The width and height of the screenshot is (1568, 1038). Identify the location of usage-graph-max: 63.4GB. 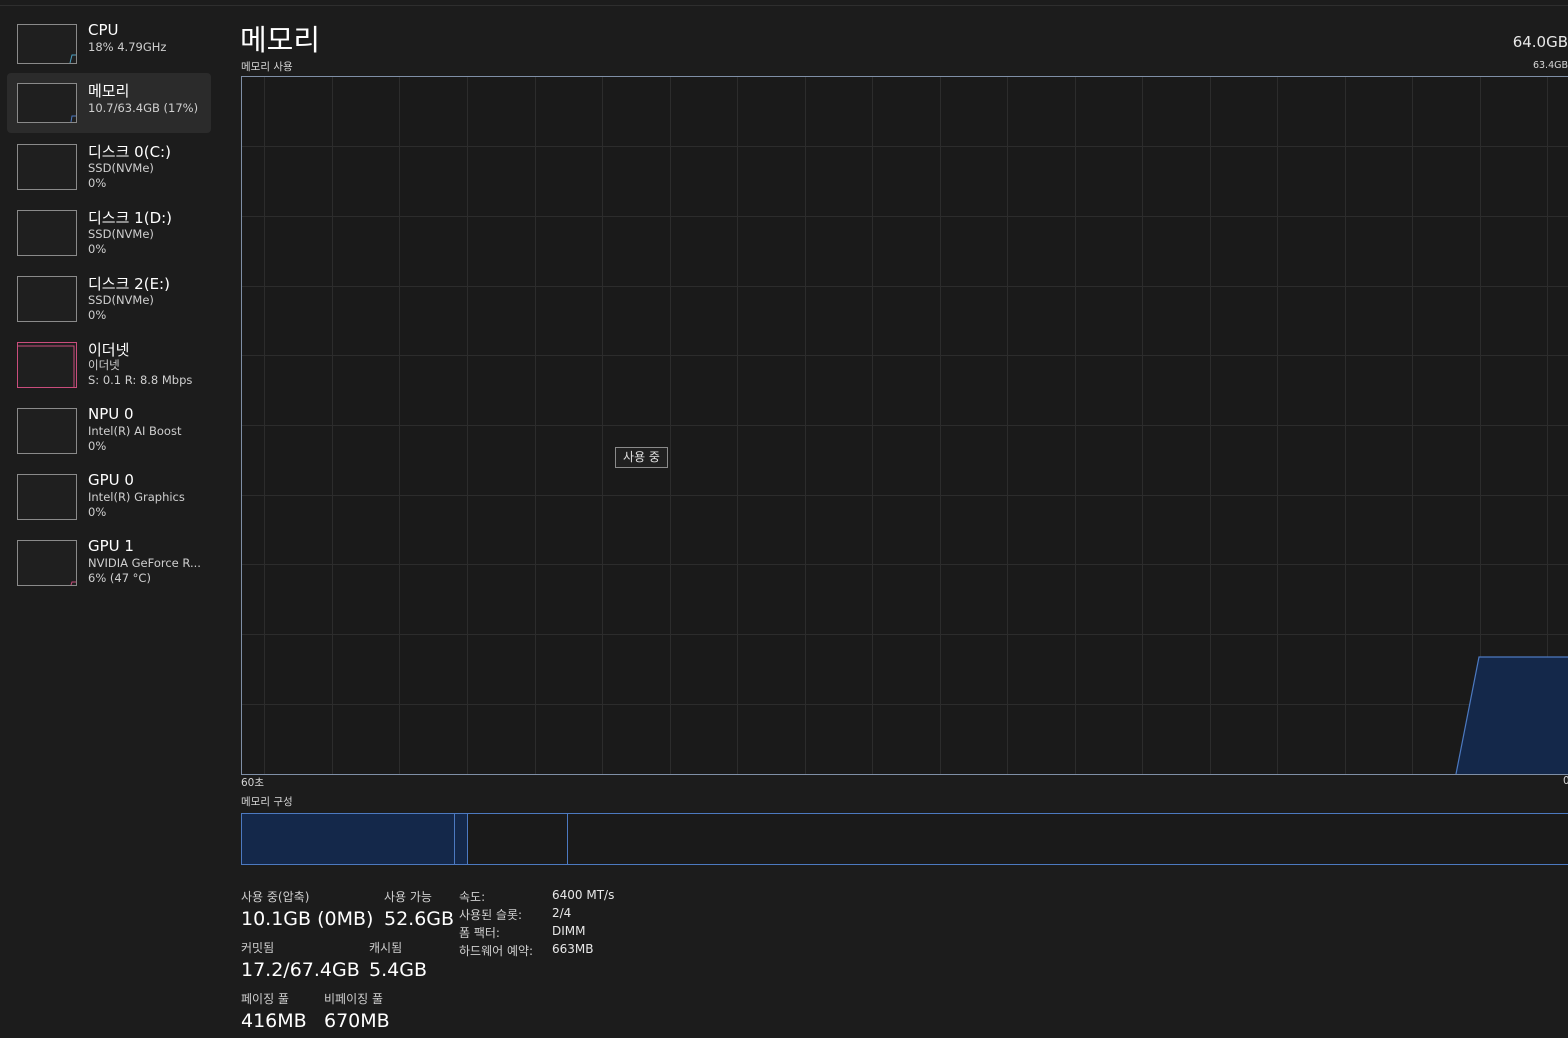
(1550, 65).